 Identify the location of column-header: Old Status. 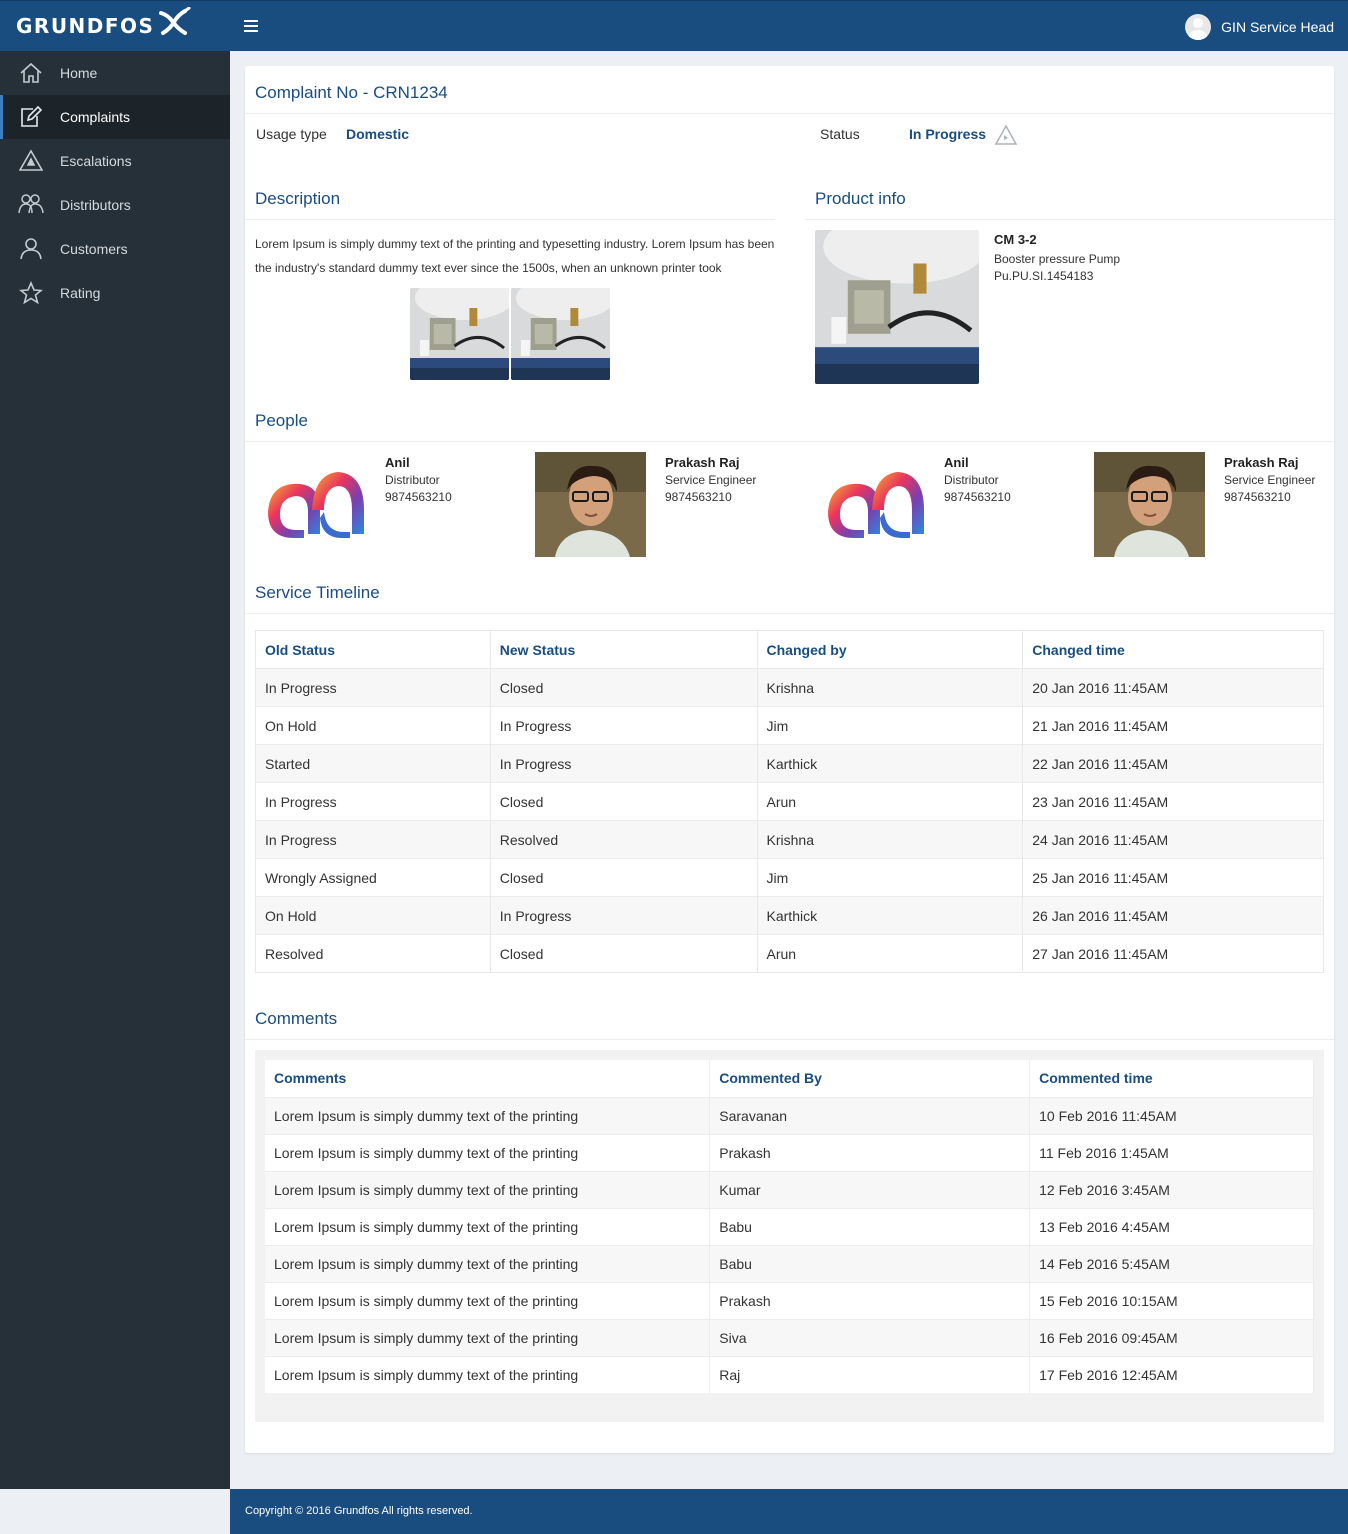
(373, 649).